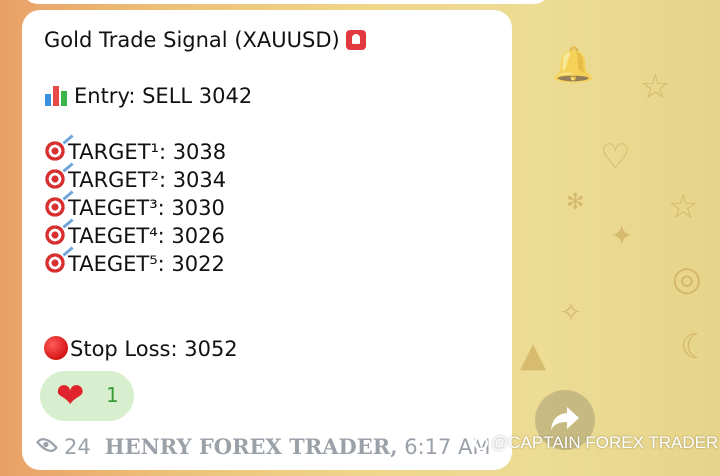 The width and height of the screenshot is (720, 476). What do you see at coordinates (573, 65) in the screenshot?
I see `bell-doodle-icon: 🔔` at bounding box center [573, 65].